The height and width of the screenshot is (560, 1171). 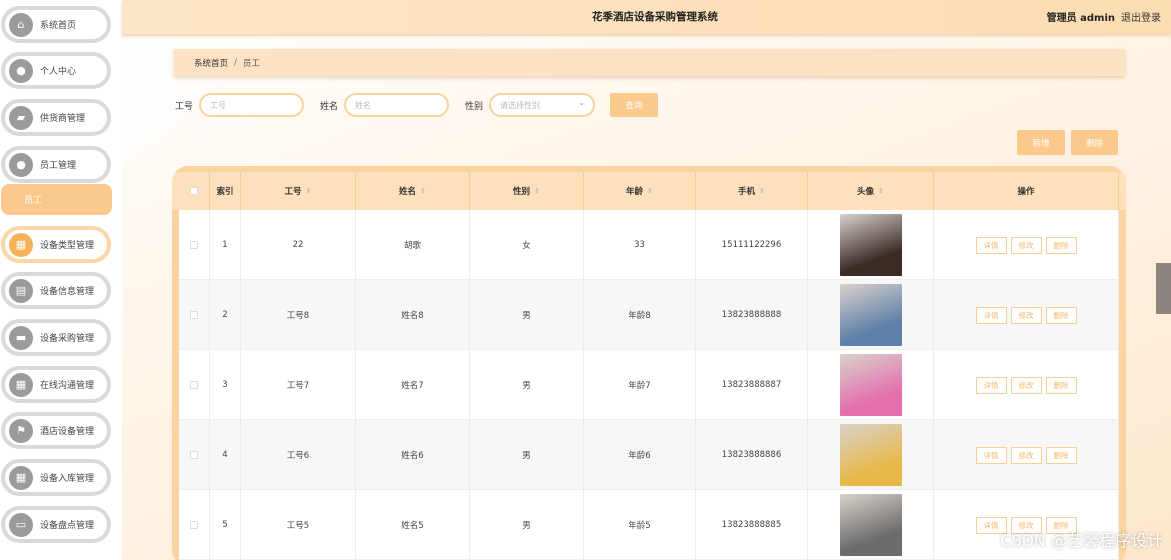 I want to click on sidebar-item-label: 系统首页, so click(x=58, y=26).